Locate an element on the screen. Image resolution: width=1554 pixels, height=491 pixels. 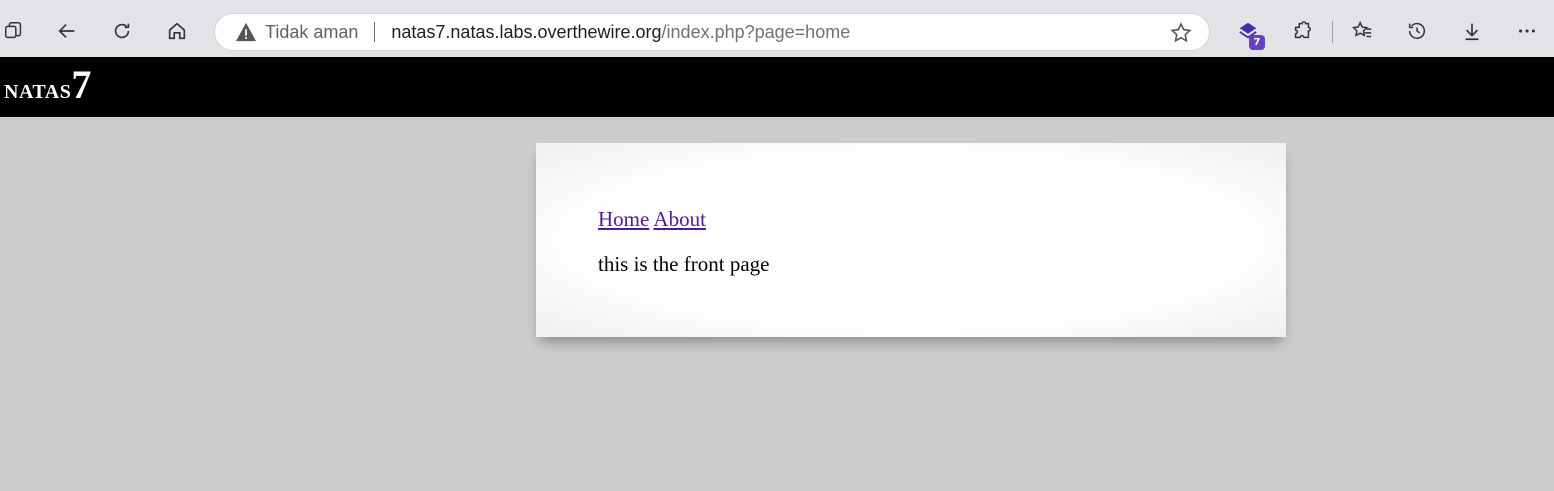
tabs-icon is located at coordinates (16, 31).